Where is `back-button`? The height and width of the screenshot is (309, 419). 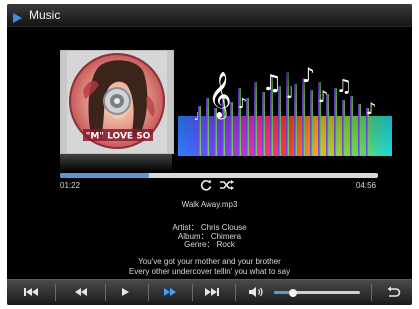 back-button is located at coordinates (393, 292).